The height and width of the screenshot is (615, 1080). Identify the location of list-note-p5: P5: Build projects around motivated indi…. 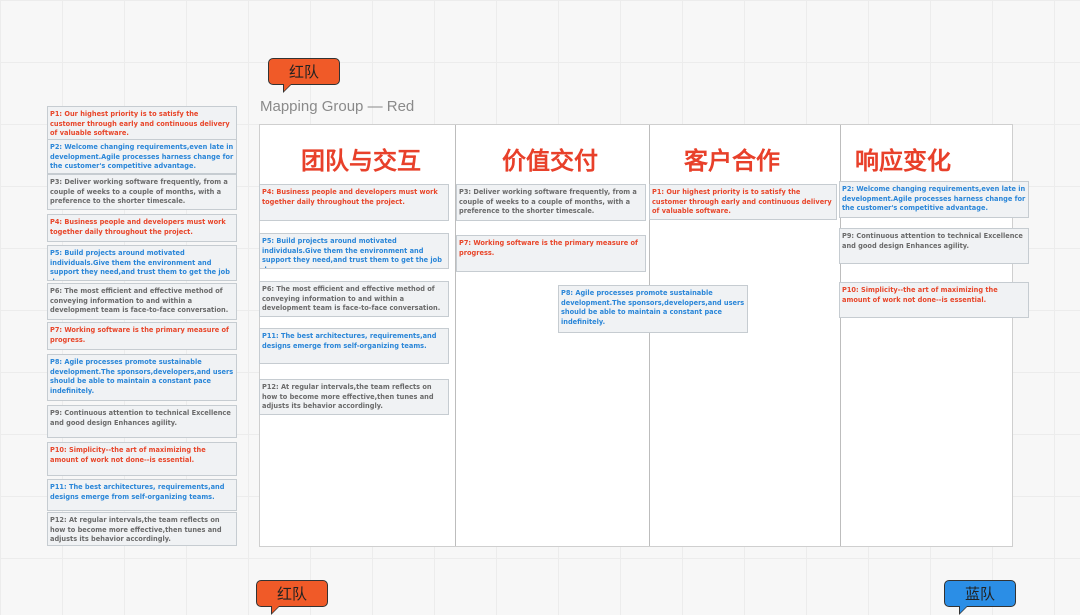
(142, 263).